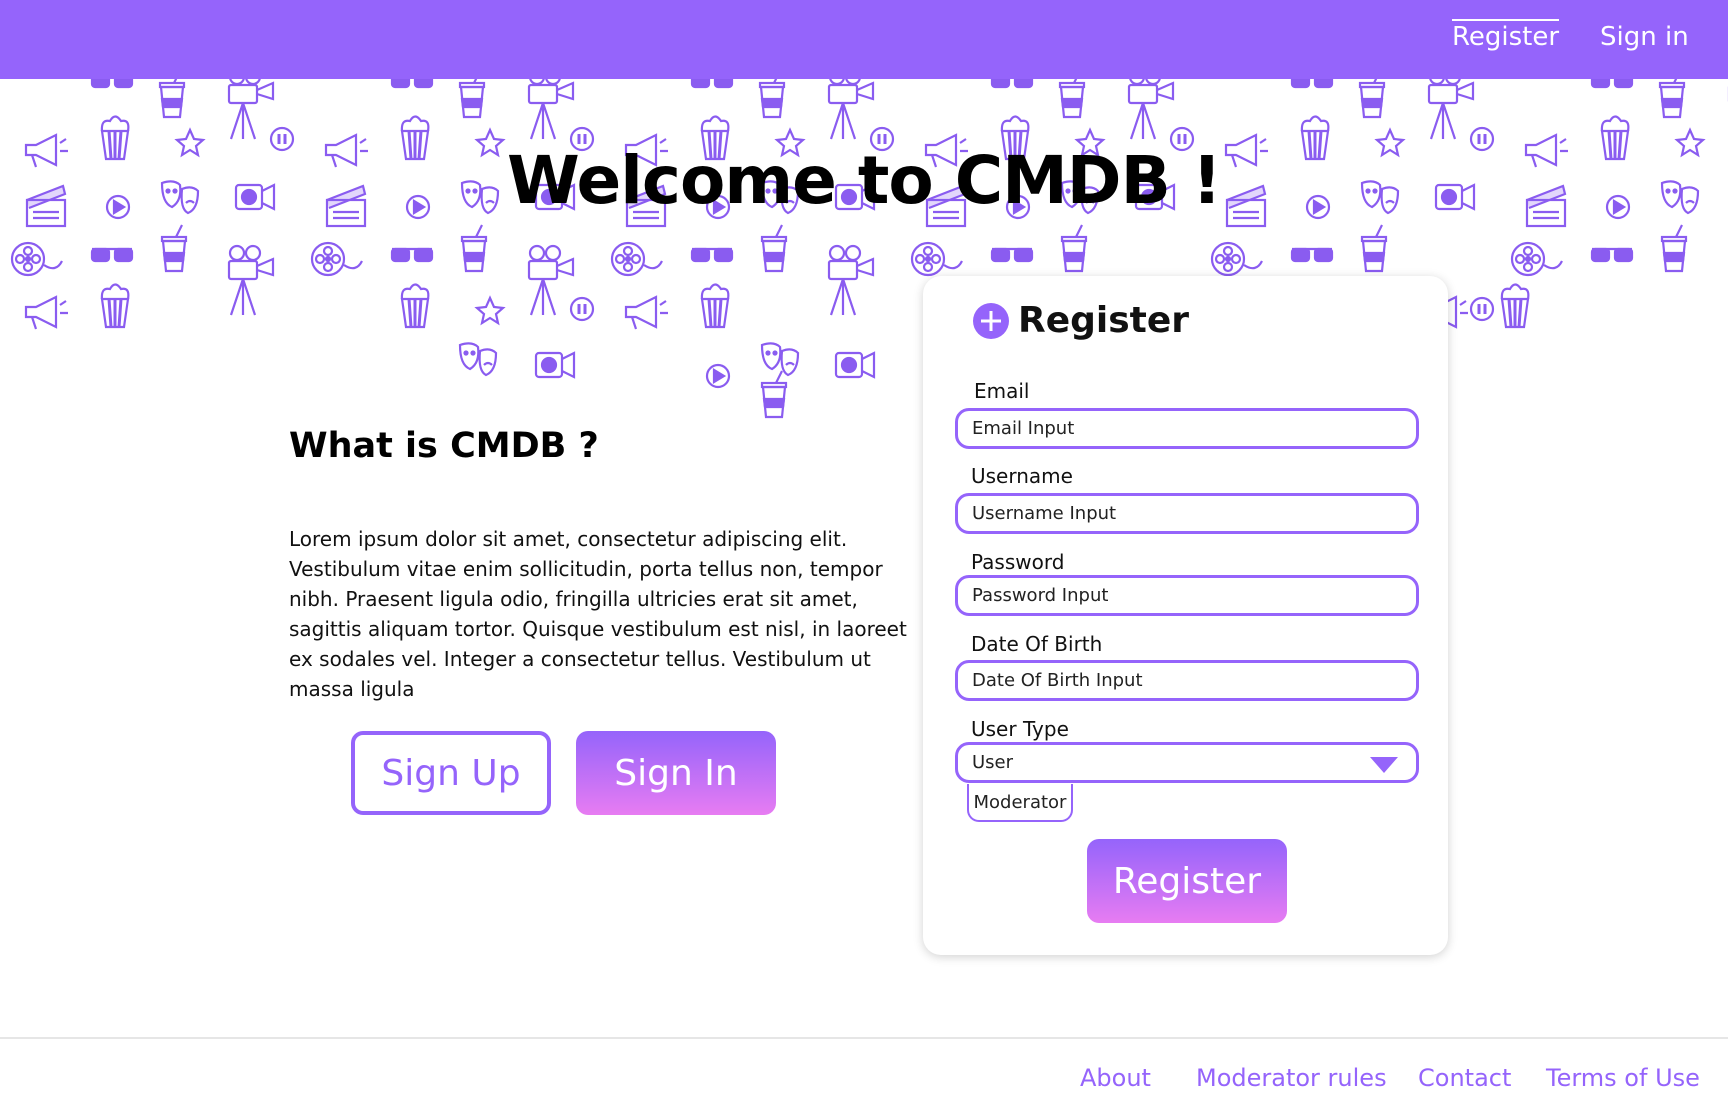 This screenshot has width=1728, height=1117. Describe the element at coordinates (1002, 391) in the screenshot. I see `email-label: Email` at that location.